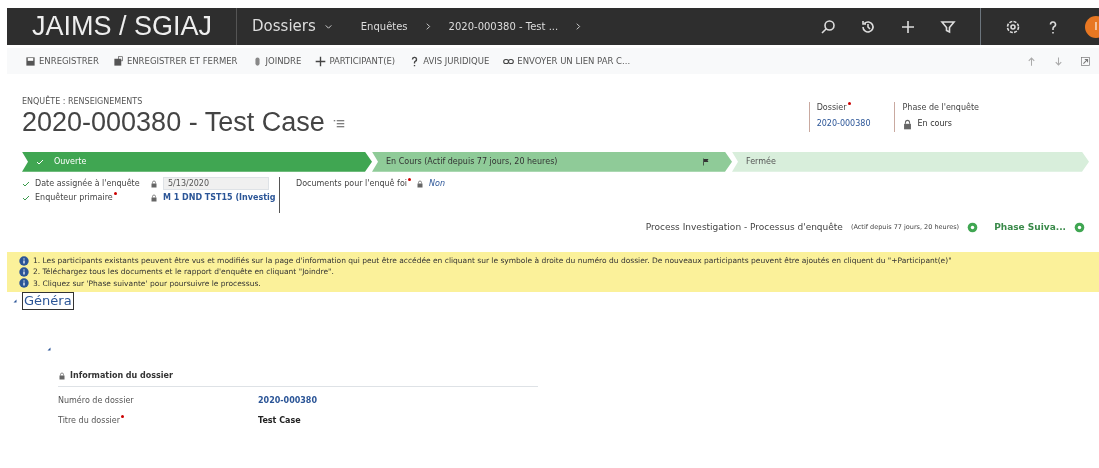  Describe the element at coordinates (158, 420) in the screenshot. I see `field-label: Titre du dossier` at that location.